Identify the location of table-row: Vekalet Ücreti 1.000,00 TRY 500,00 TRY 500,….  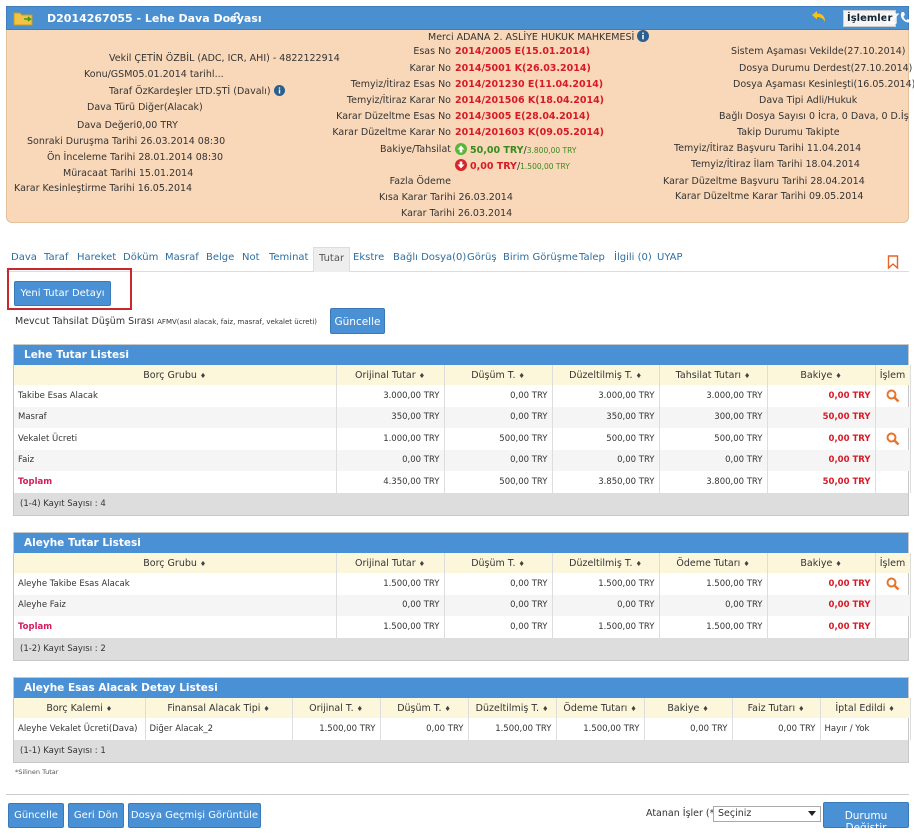
(462, 439).